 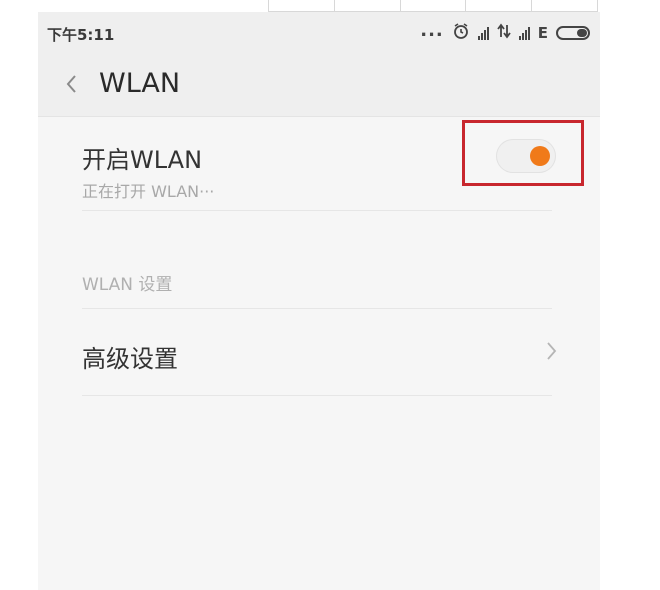 I want to click on top-grid-strip, so click(x=433, y=6).